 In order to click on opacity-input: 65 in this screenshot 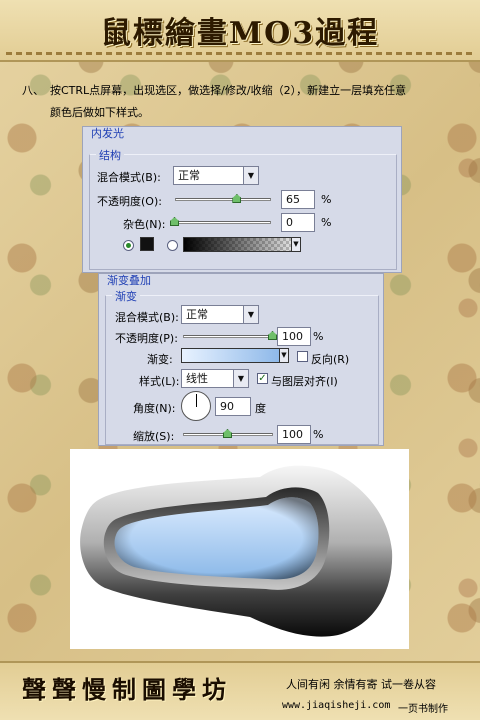, I will do `click(298, 199)`.